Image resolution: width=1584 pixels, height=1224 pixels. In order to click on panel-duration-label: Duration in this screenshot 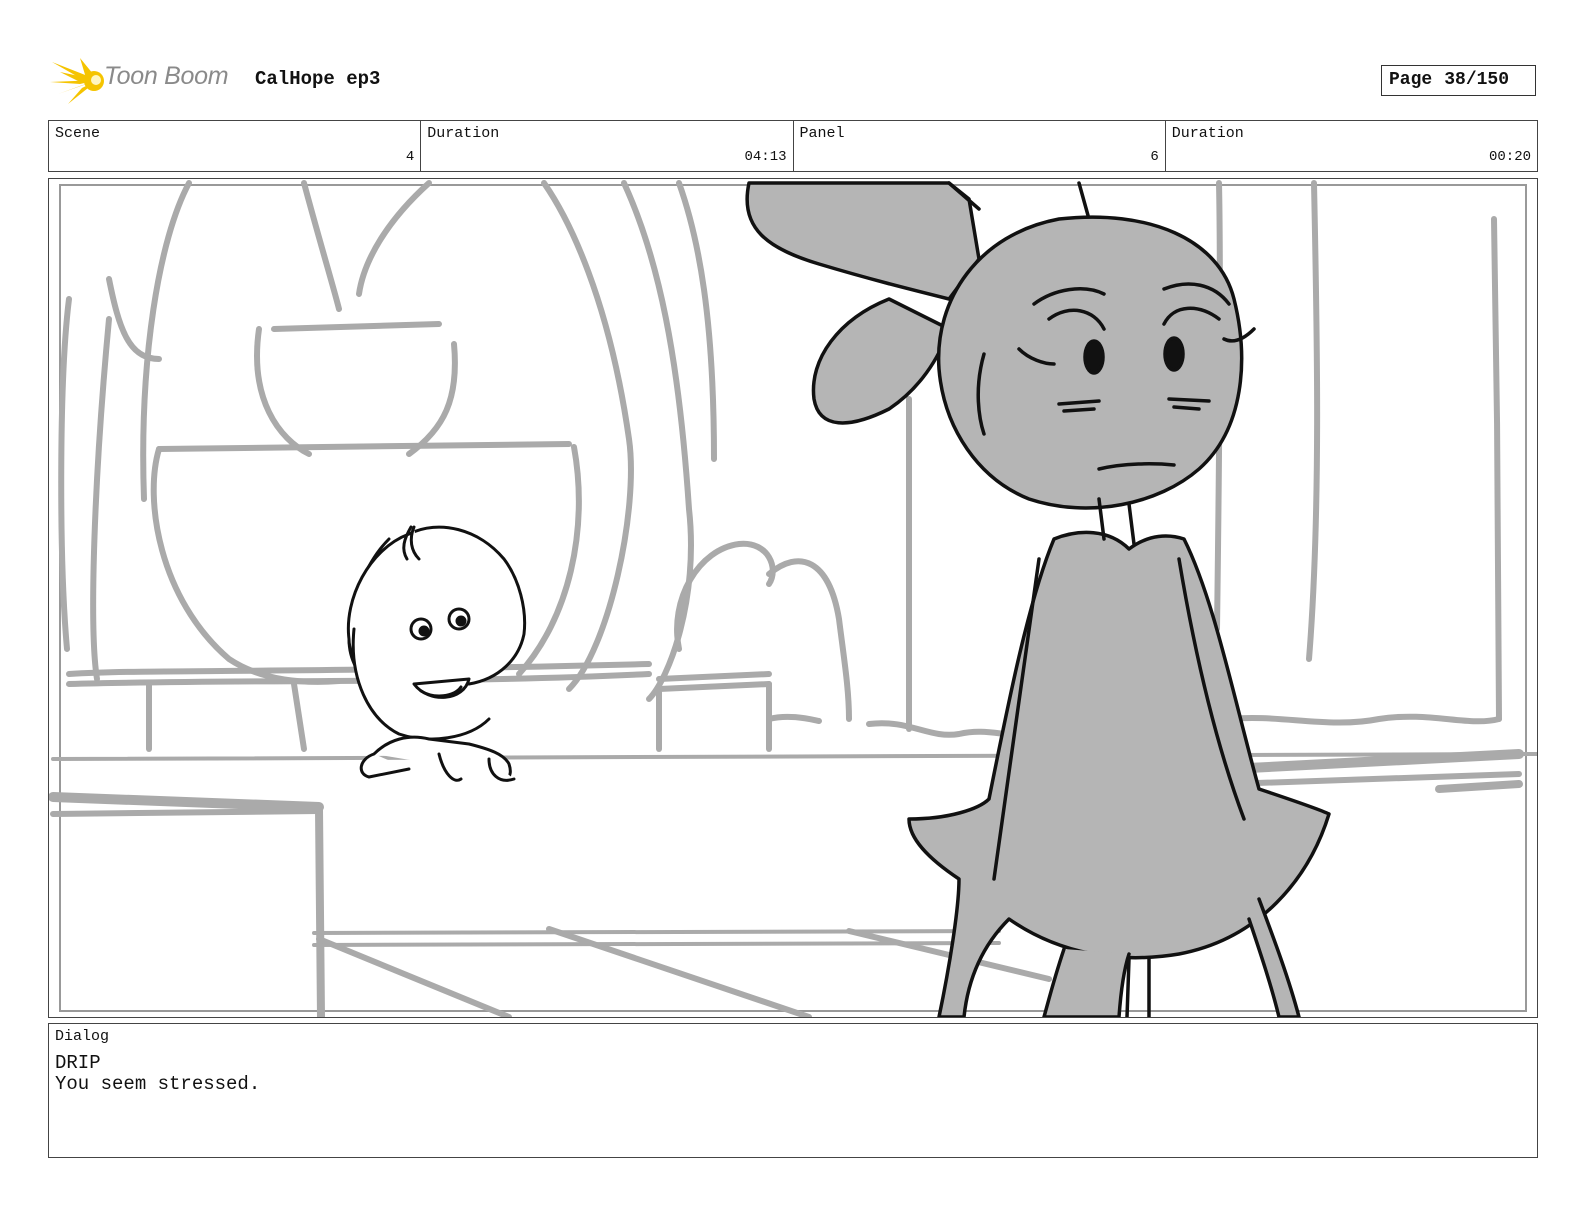, I will do `click(1207, 133)`.